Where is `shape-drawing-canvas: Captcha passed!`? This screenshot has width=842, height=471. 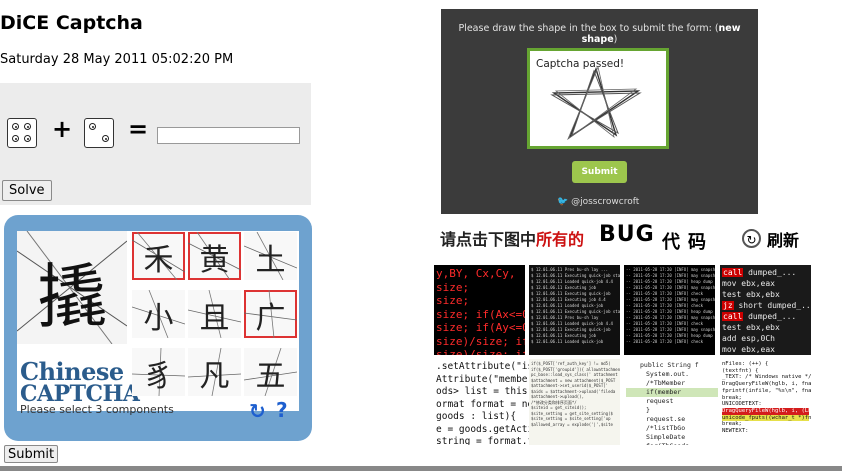
shape-drawing-canvas: Captcha passed! is located at coordinates (598, 98).